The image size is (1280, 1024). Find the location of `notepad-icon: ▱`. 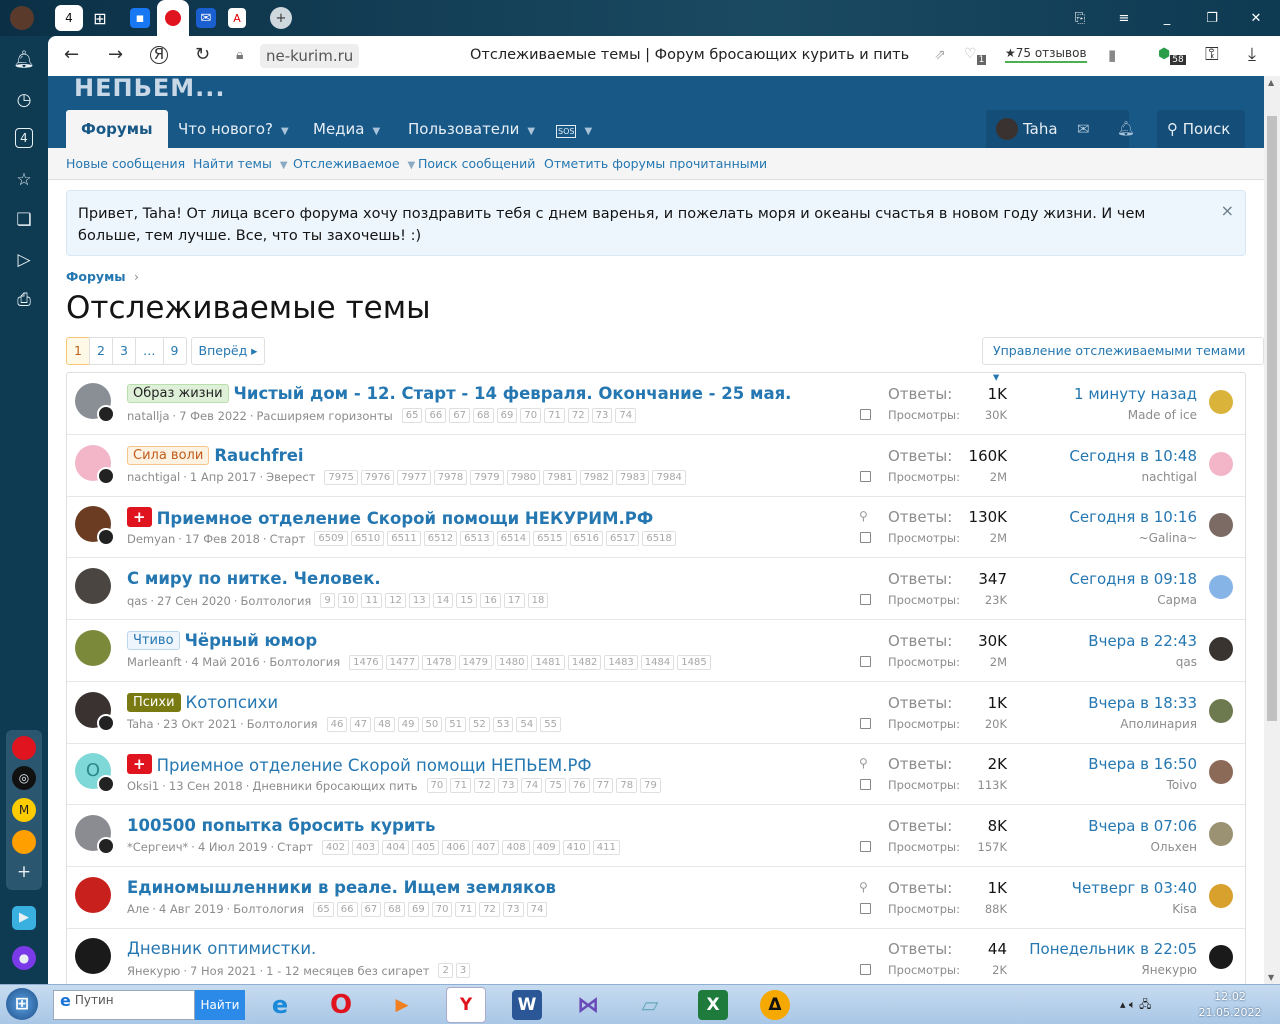

notepad-icon: ▱ is located at coordinates (650, 1005).